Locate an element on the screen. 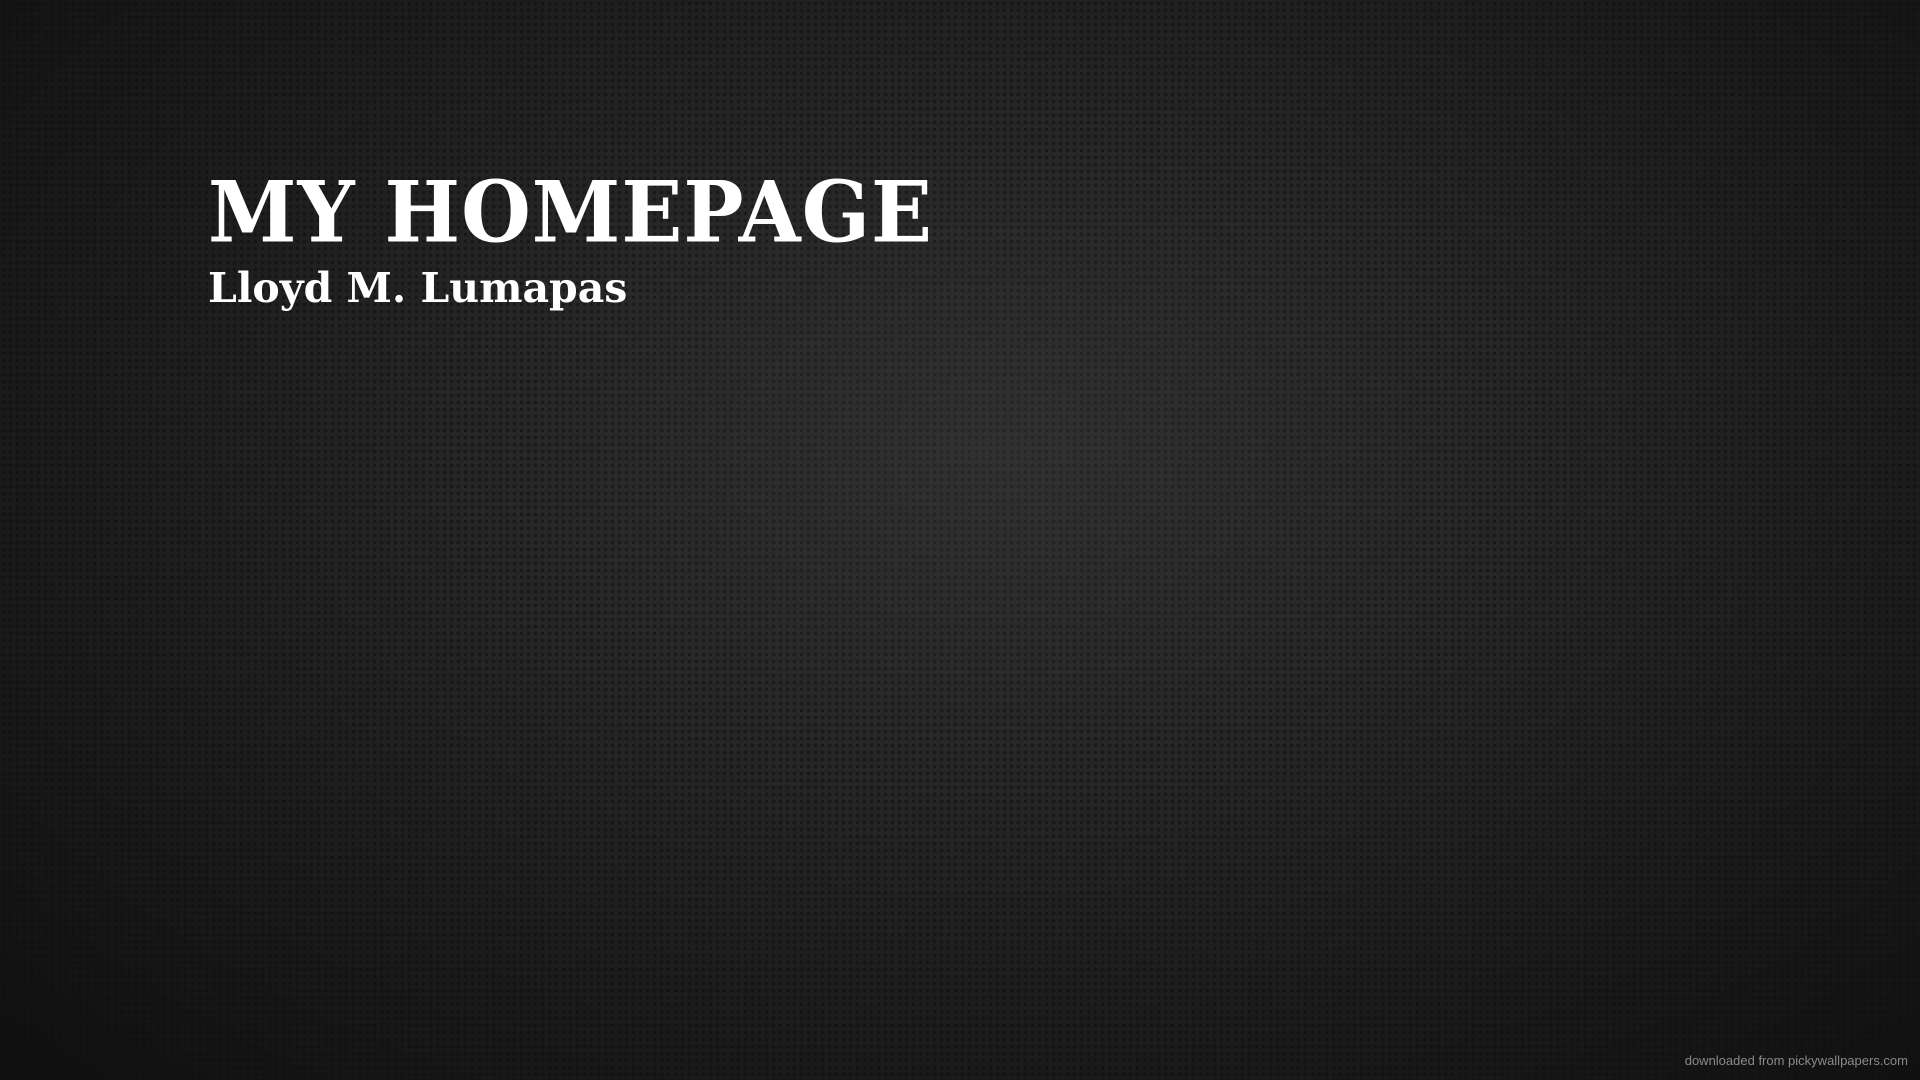 Image resolution: width=1920 pixels, height=1080 pixels. wallpaper-credit: downloaded from pickywallpapers.com is located at coordinates (1796, 1060).